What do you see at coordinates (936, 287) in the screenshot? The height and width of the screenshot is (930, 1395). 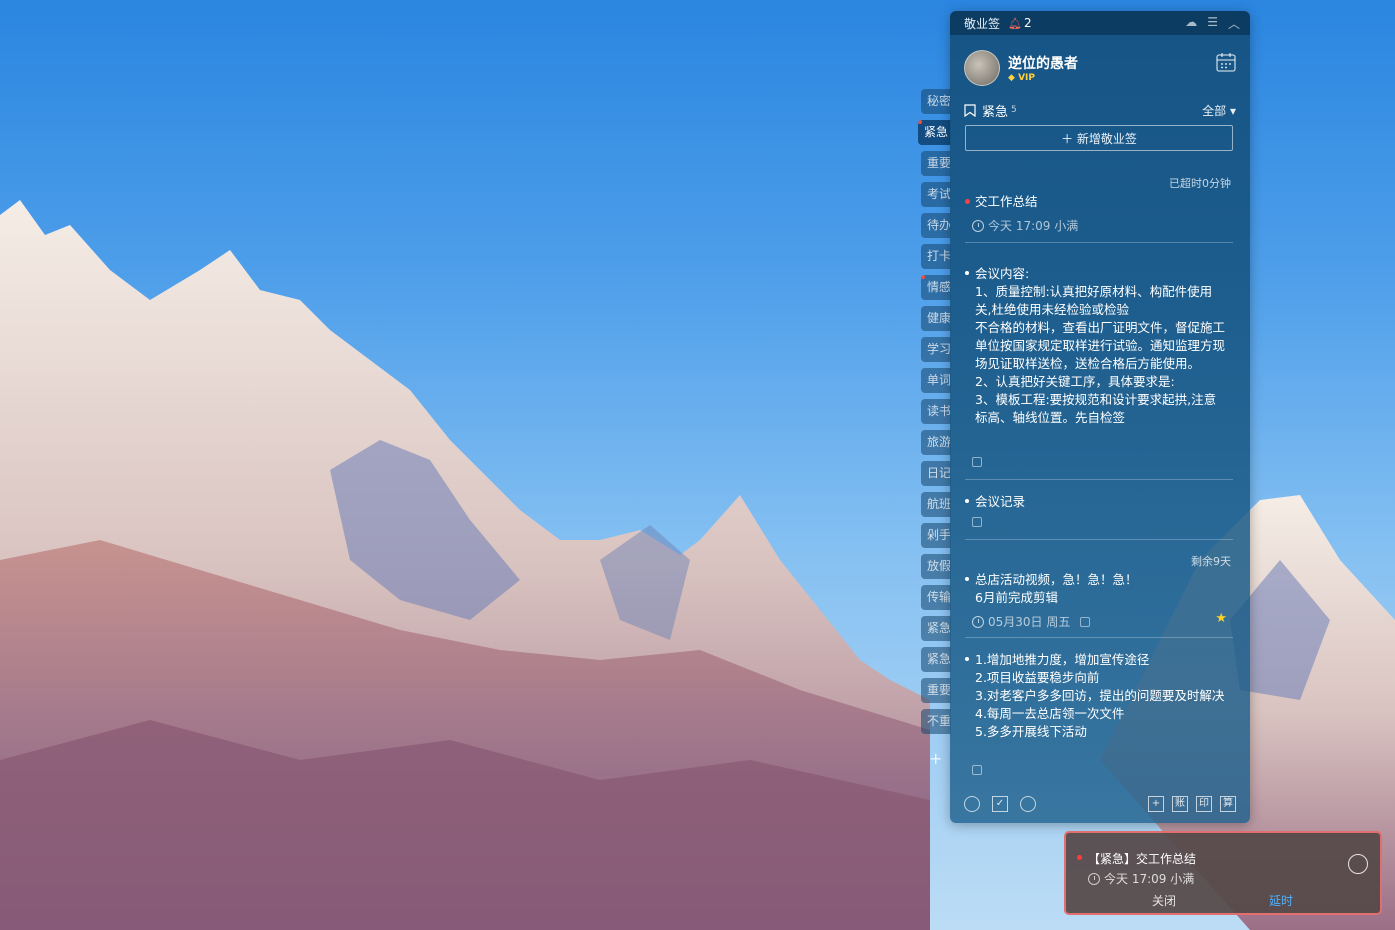 I see `side-tab: 情感` at bounding box center [936, 287].